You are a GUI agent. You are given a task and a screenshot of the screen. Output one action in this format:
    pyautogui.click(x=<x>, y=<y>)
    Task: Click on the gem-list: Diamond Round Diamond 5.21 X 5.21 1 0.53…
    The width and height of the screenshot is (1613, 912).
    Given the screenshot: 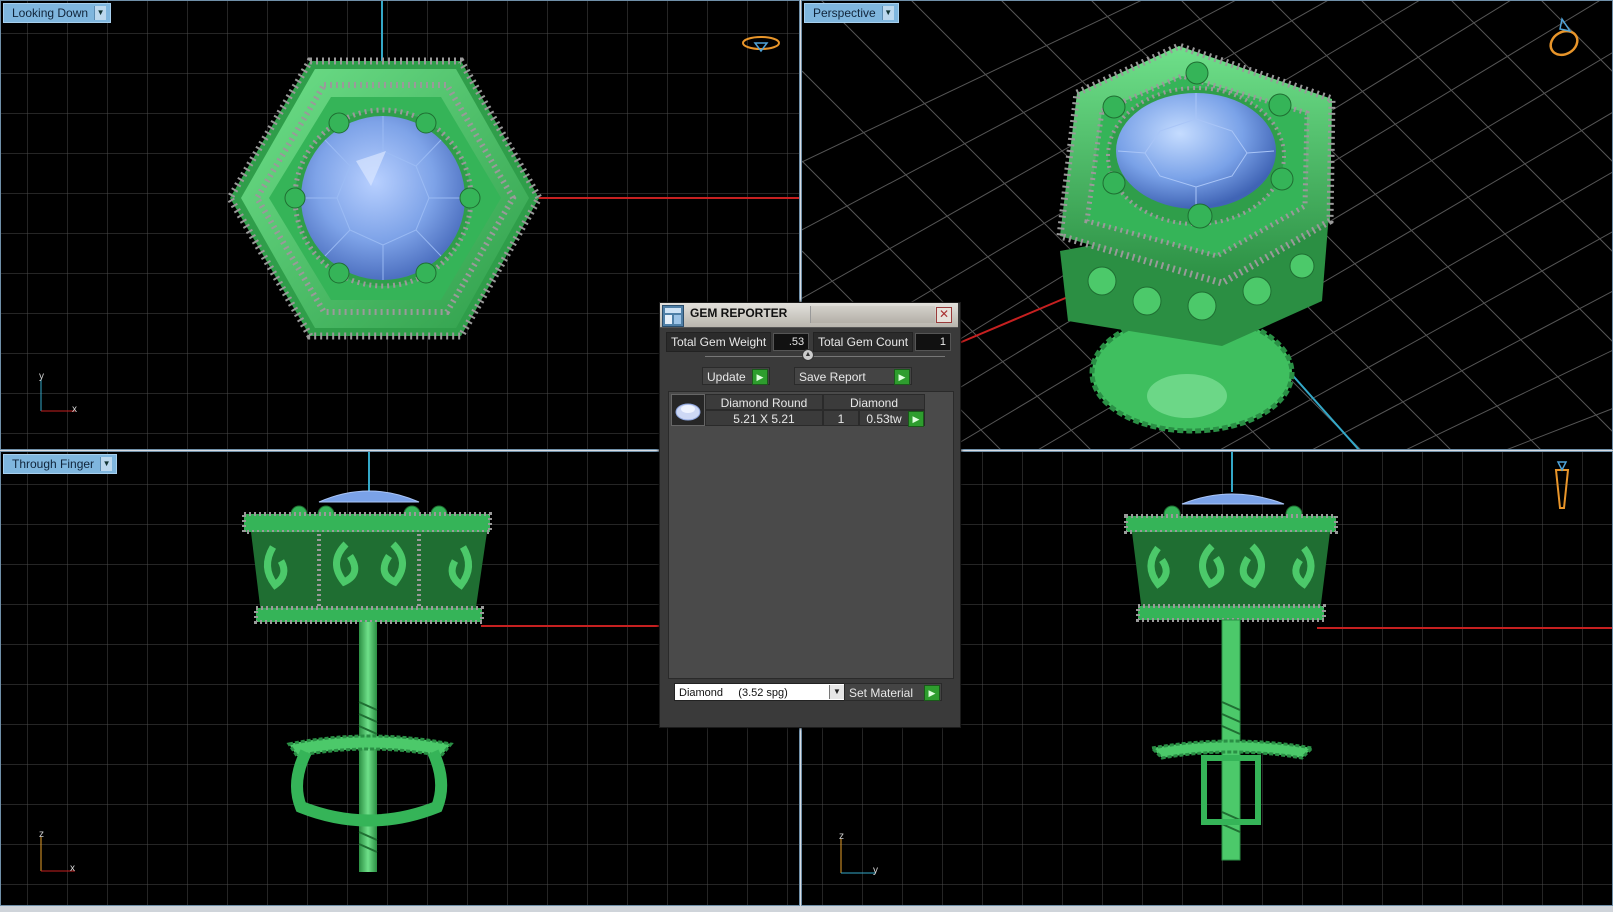 What is the action you would take?
    pyautogui.click(x=811, y=535)
    